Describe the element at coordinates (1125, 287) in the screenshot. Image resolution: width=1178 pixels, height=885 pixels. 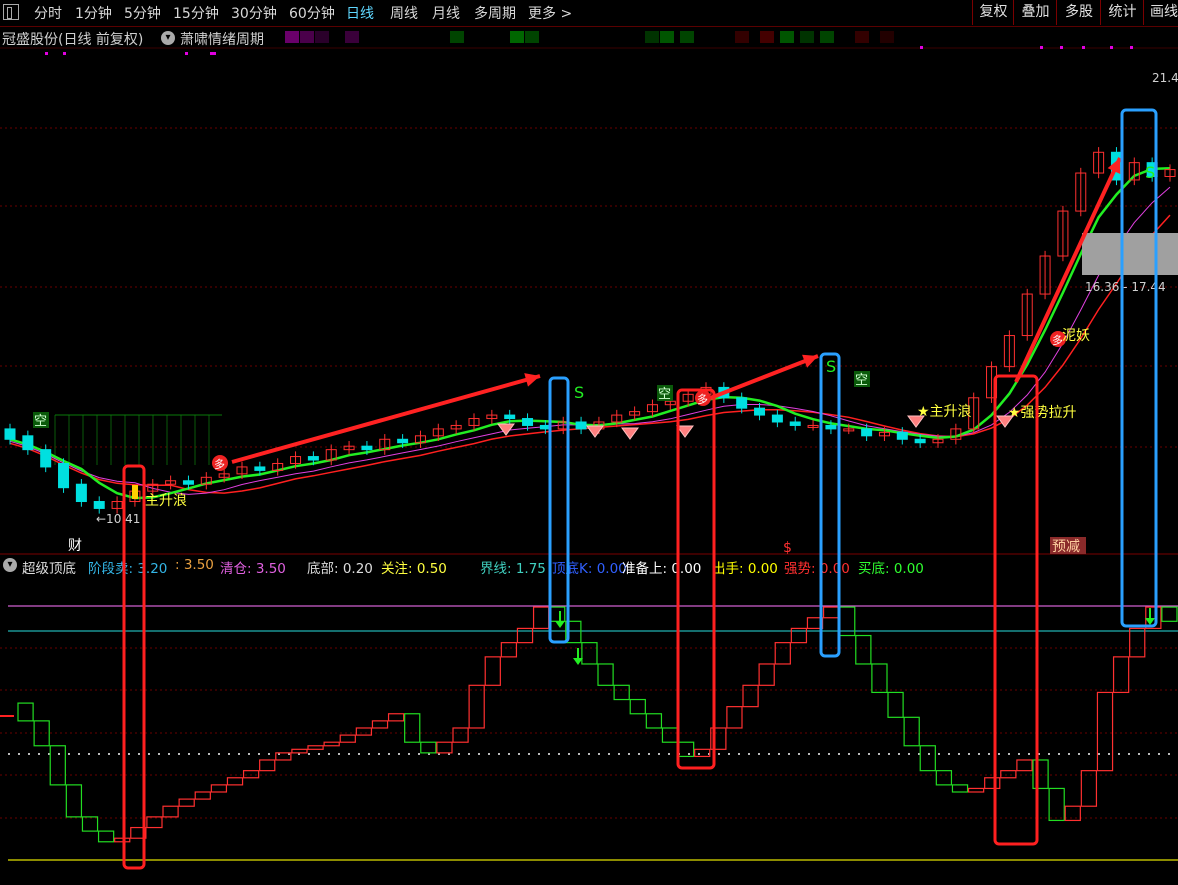
I see `range-label: 16.36 - 17.44` at that location.